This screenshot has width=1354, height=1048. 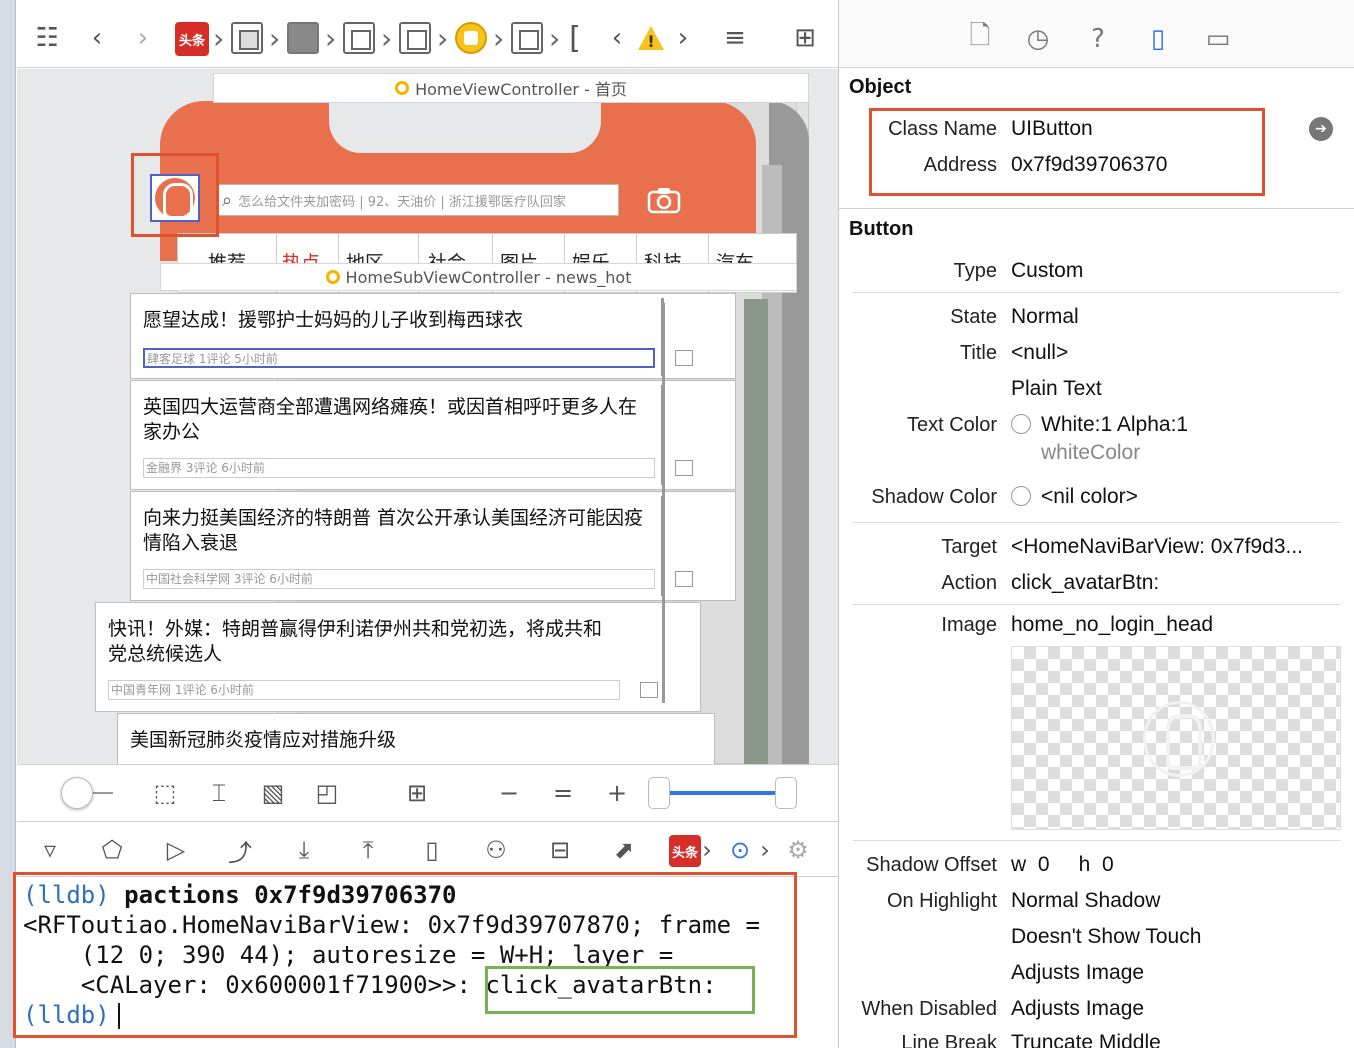 What do you see at coordinates (471, 38) in the screenshot?
I see `crumb-view-controller-icon` at bounding box center [471, 38].